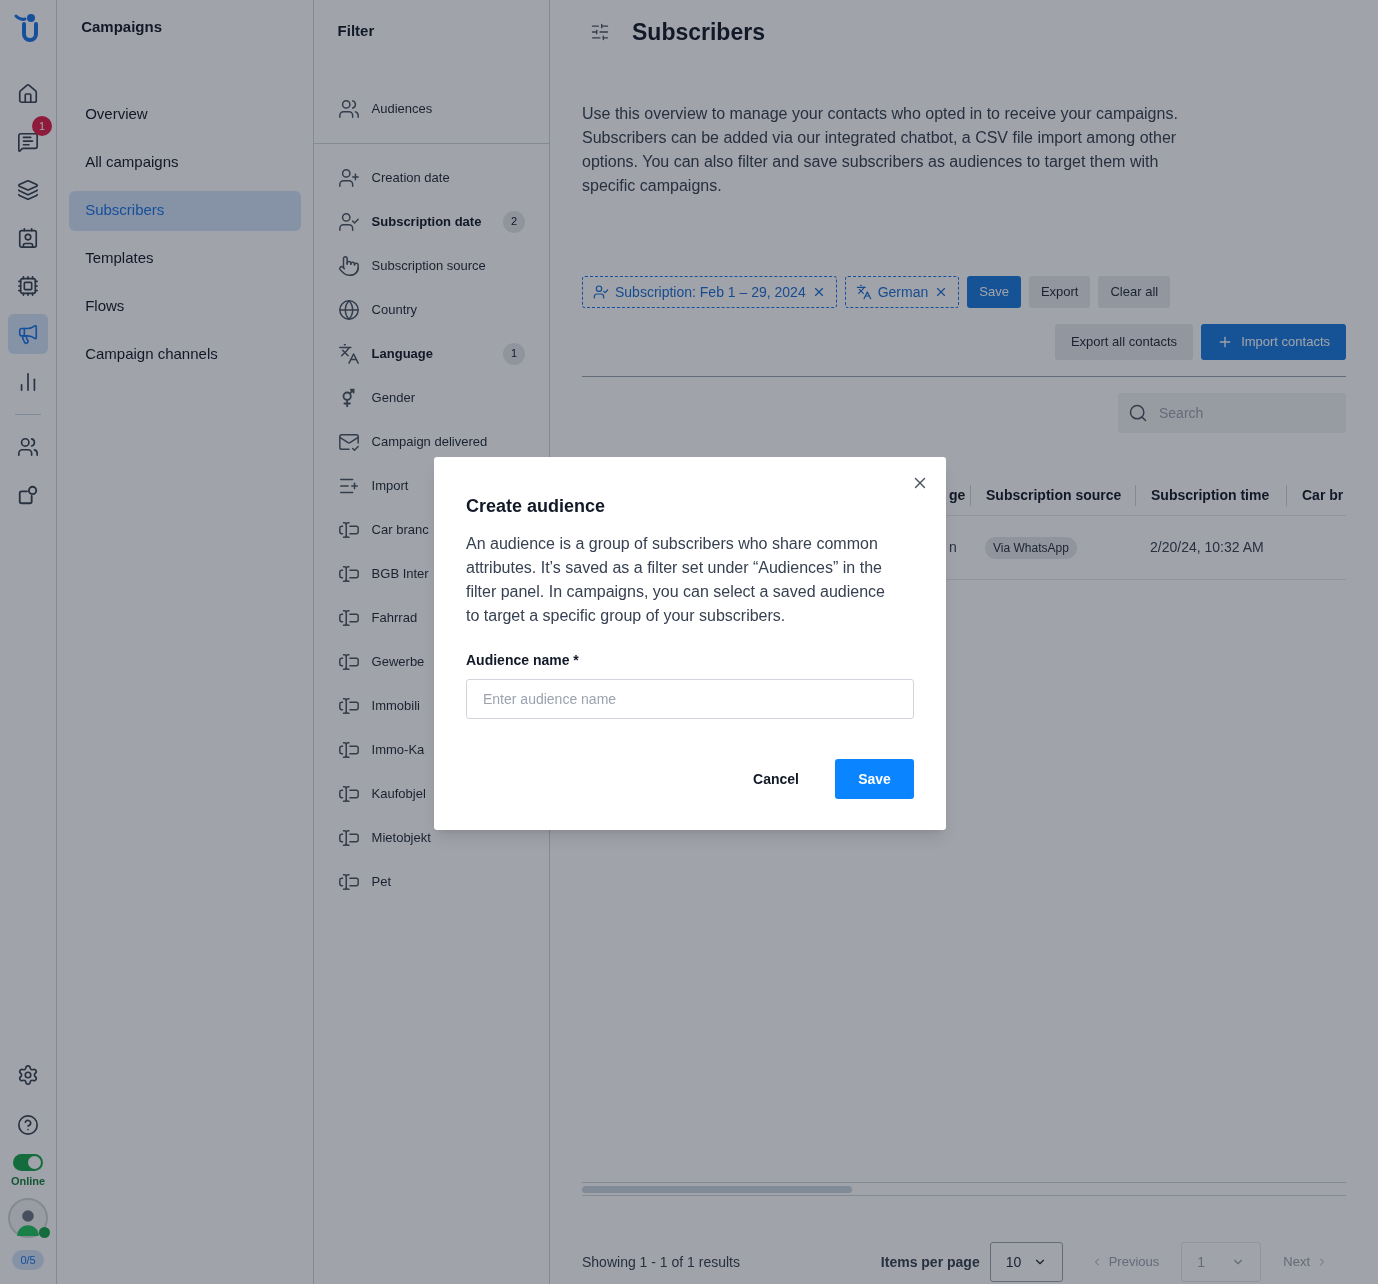 This screenshot has width=1378, height=1284. What do you see at coordinates (185, 114) in the screenshot?
I see `sidebar-item: Overview` at bounding box center [185, 114].